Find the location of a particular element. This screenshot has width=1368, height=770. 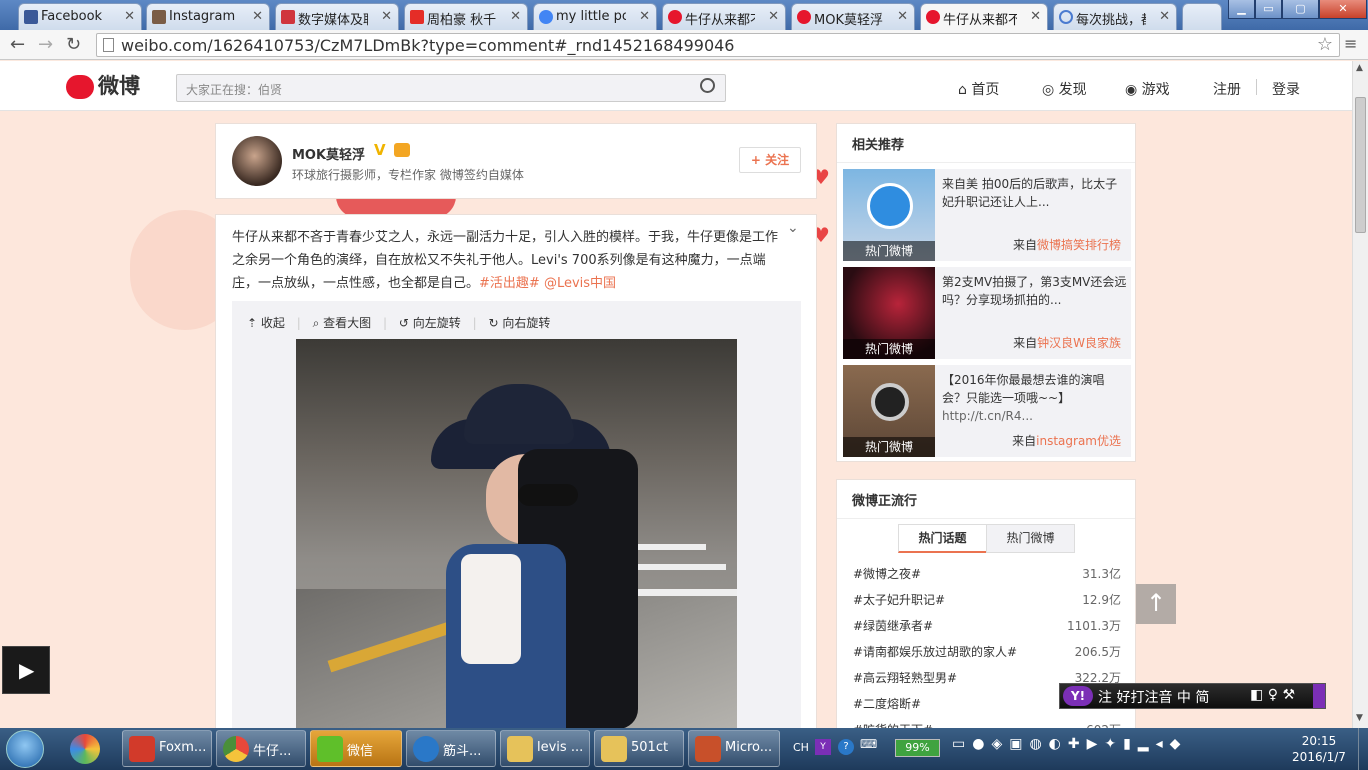

menu-icon: ≡ is located at coordinates (1350, 43).